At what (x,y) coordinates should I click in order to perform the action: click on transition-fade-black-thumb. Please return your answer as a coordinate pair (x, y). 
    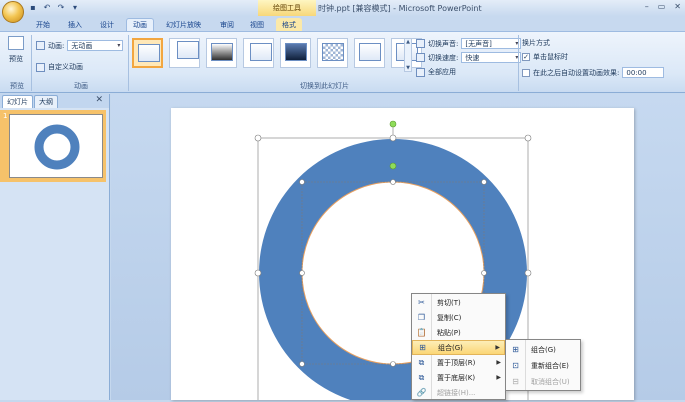
    Looking at the image, I should click on (221, 53).